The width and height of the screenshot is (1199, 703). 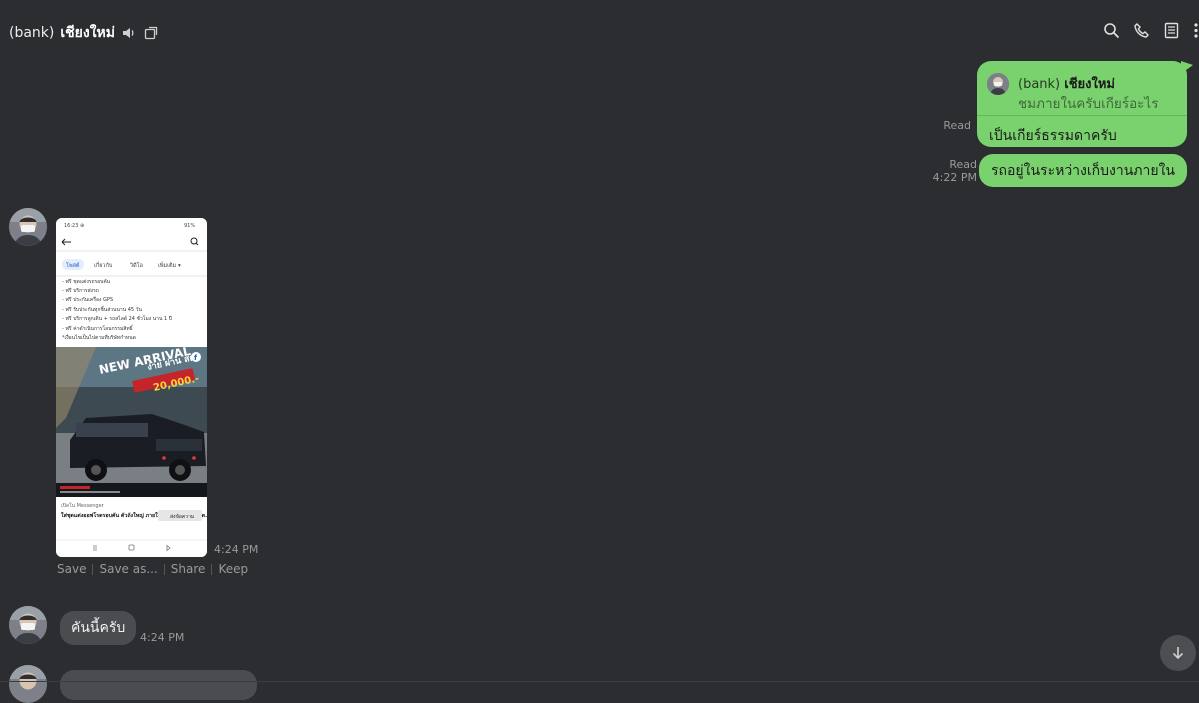 I want to click on shot-line: - ฟรี บริการส่งรถ, so click(x=80, y=290).